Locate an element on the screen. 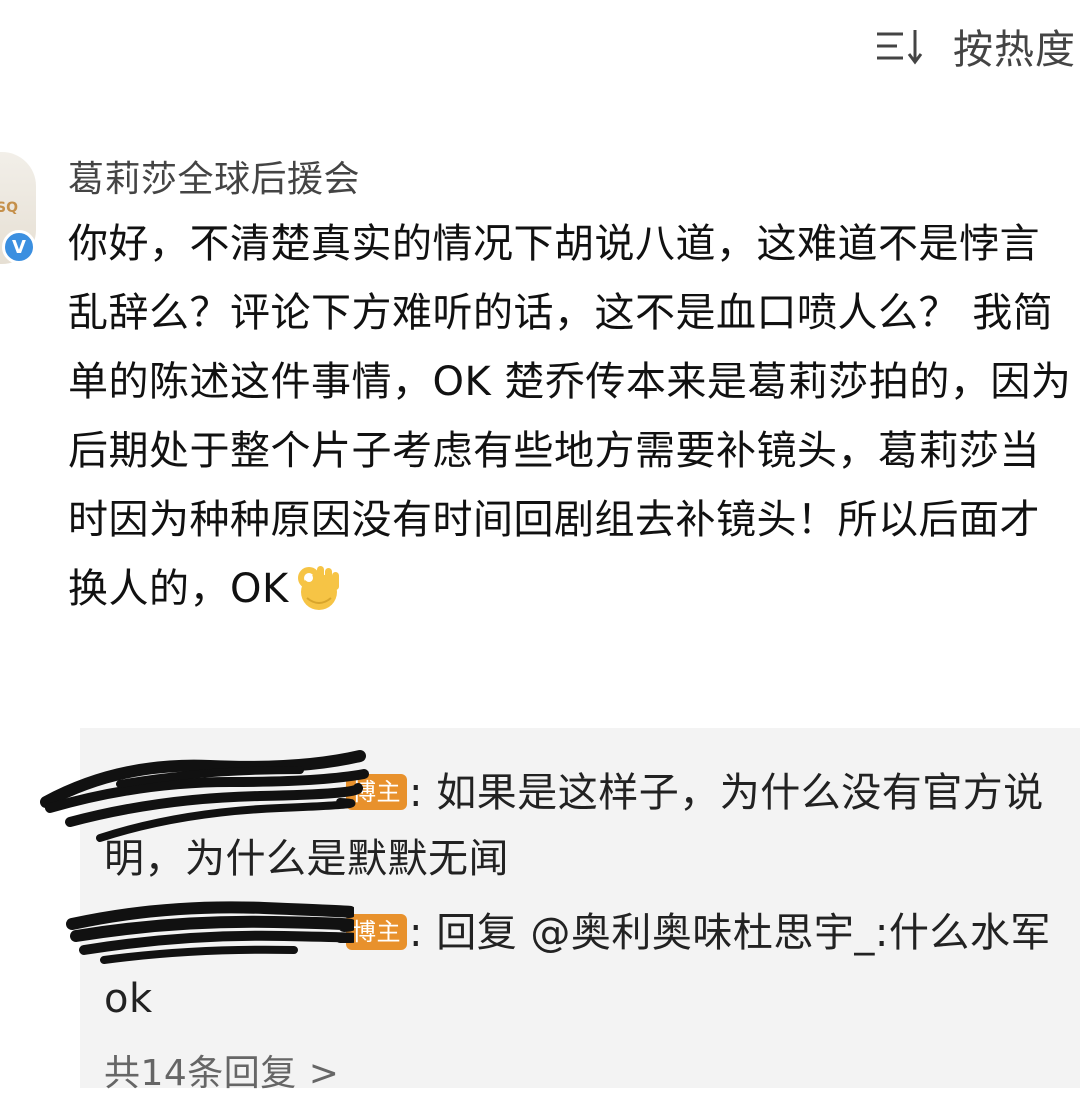 The width and height of the screenshot is (1080, 1096). comment-username: 葛莉莎全球后援会 is located at coordinates (214, 176).